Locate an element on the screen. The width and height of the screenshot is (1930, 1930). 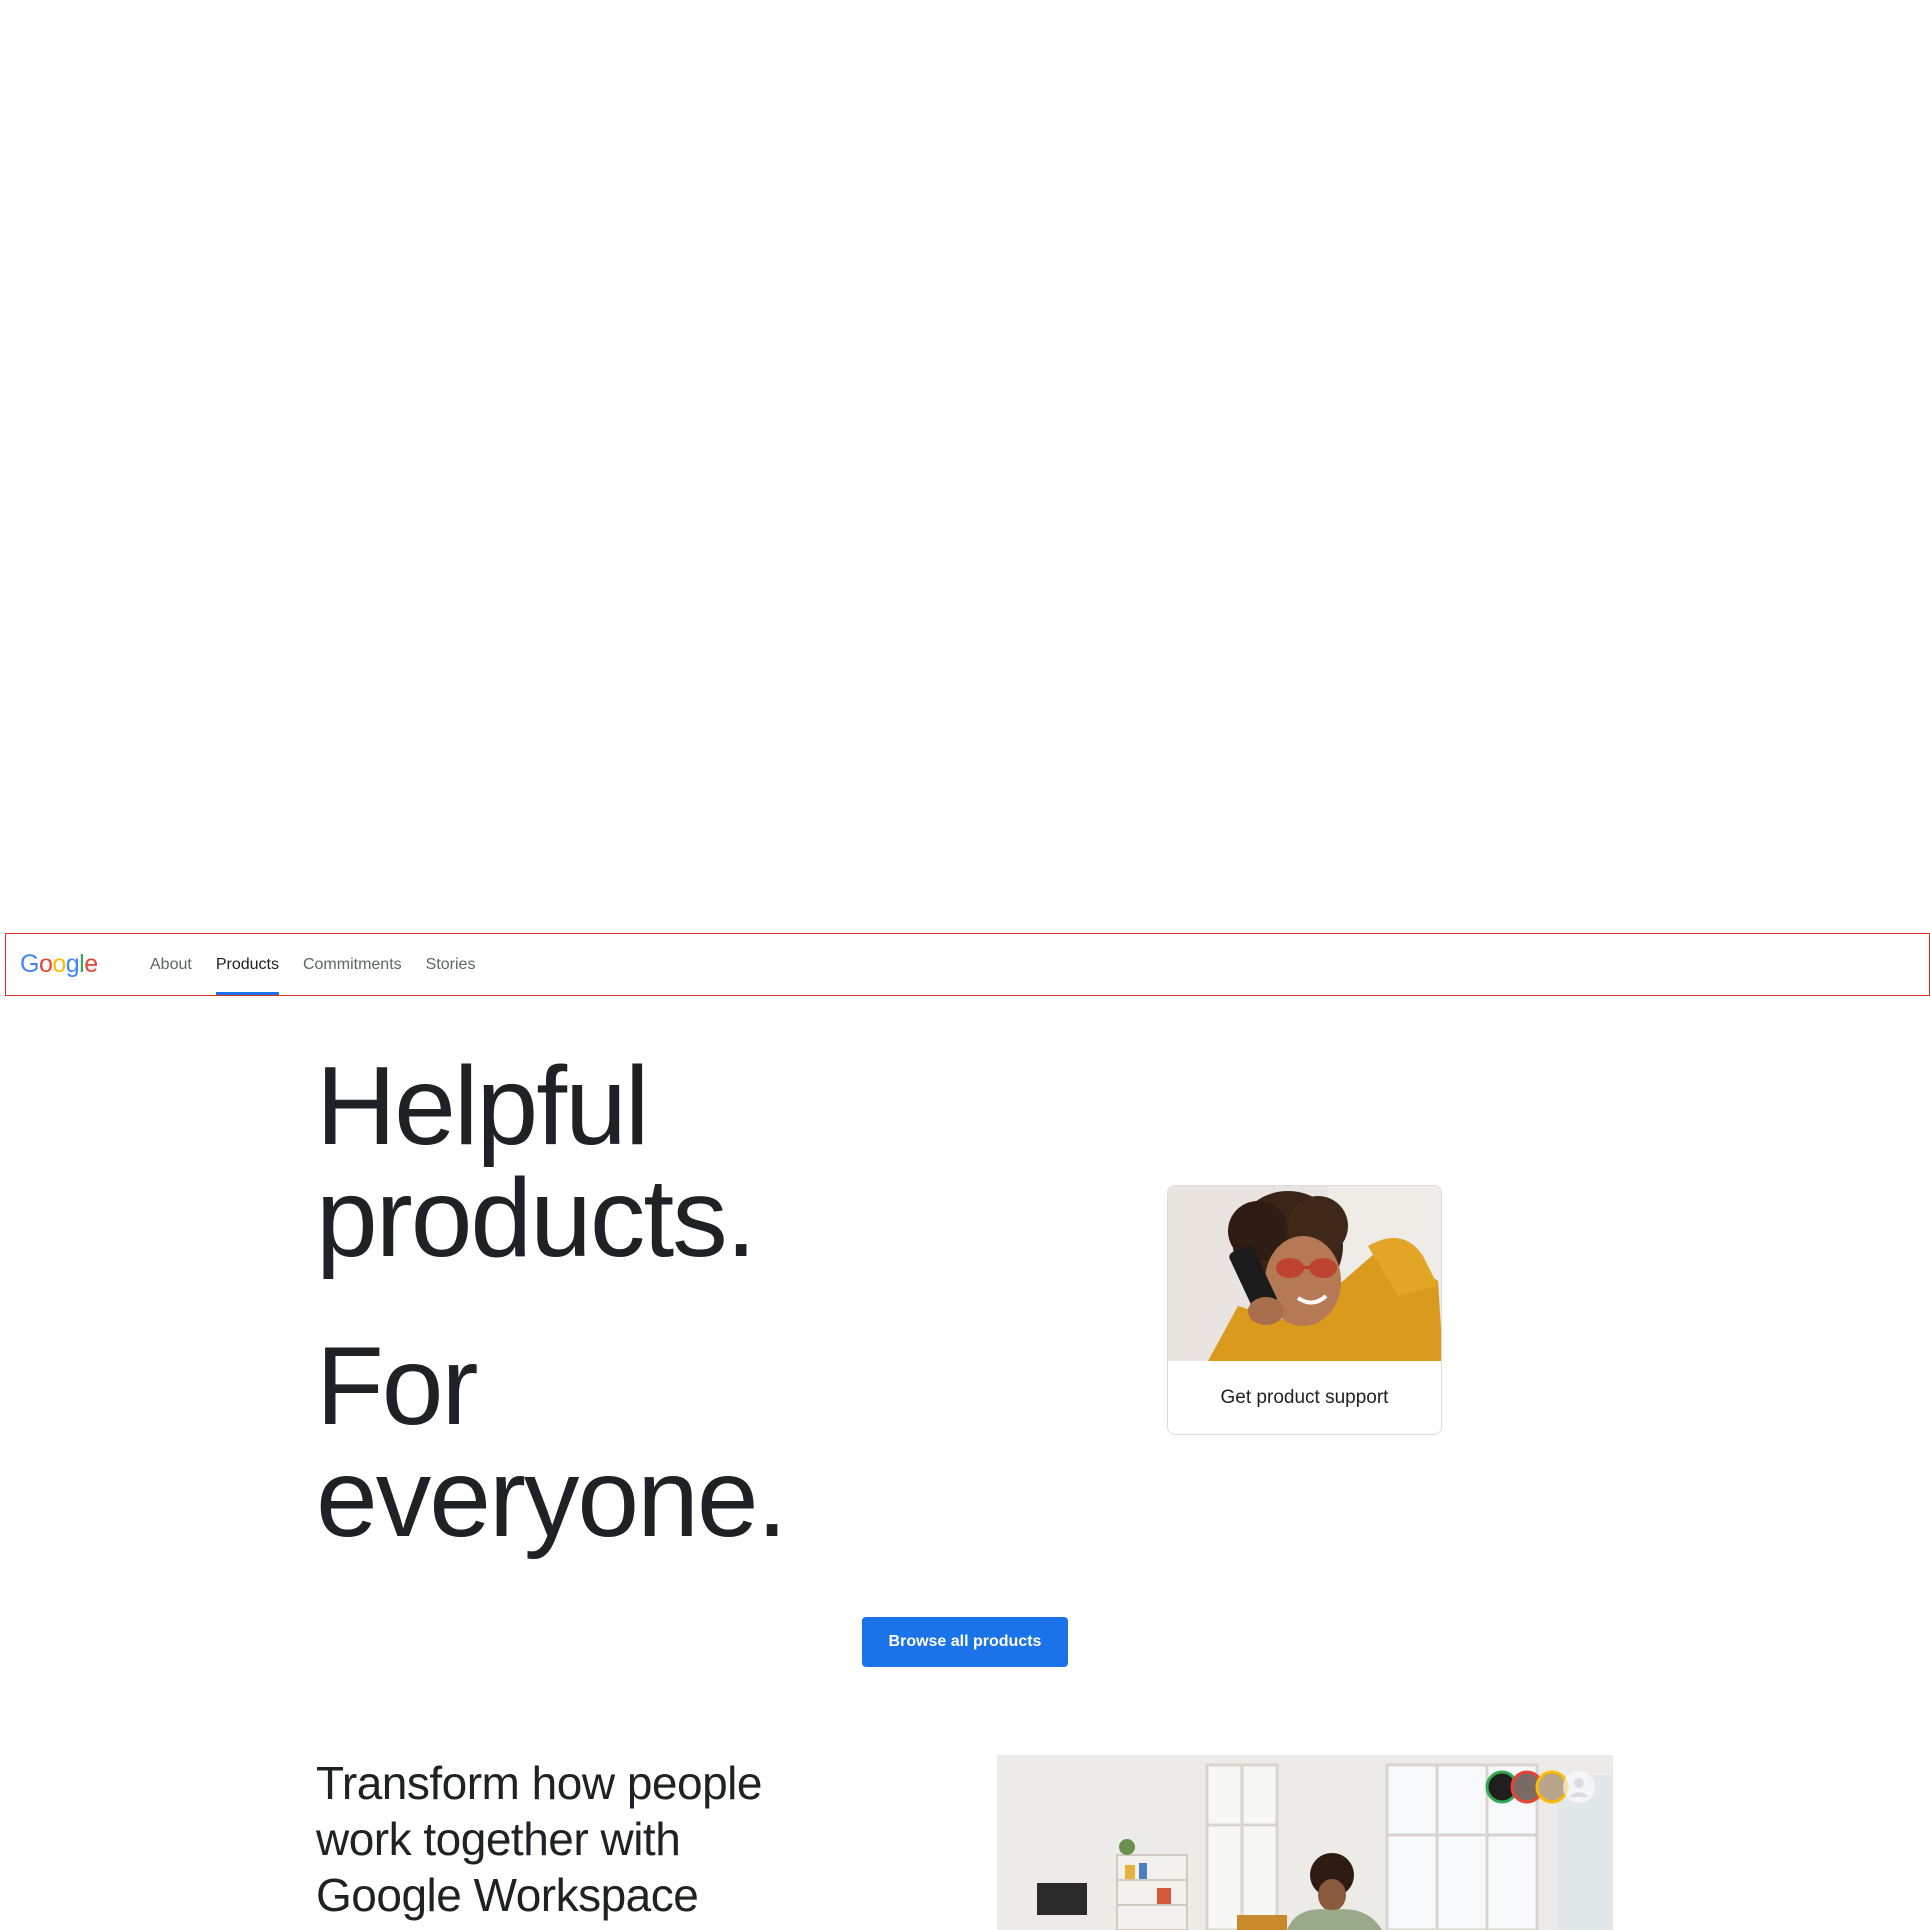
product-support-card: Get product support is located at coordinates (1304, 1310).